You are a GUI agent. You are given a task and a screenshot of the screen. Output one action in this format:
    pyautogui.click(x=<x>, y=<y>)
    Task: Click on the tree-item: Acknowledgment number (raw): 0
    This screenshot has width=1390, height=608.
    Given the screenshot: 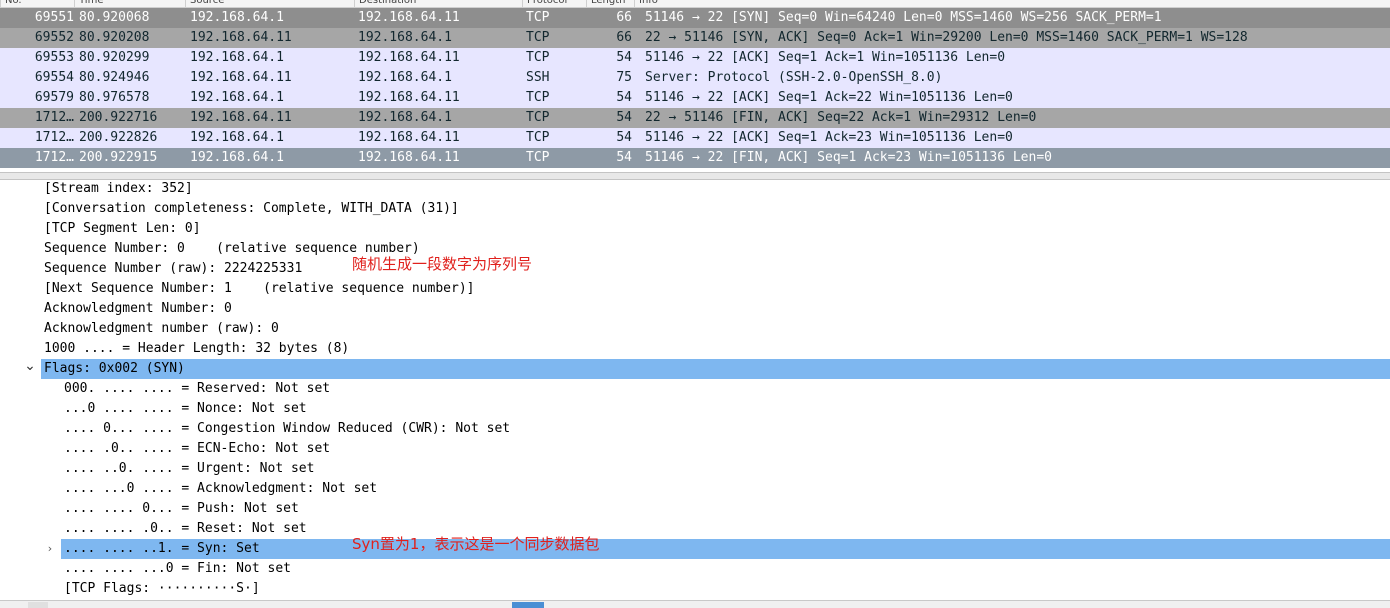 What is the action you would take?
    pyautogui.click(x=695, y=329)
    